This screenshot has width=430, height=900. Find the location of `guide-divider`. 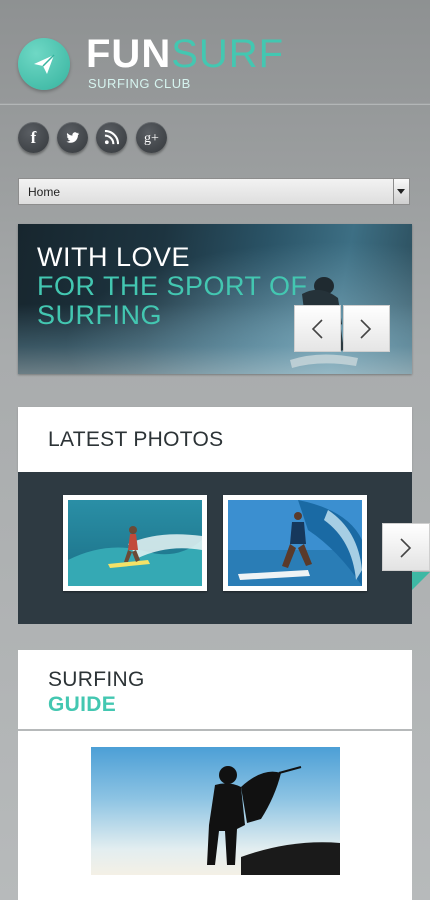

guide-divider is located at coordinates (215, 730).